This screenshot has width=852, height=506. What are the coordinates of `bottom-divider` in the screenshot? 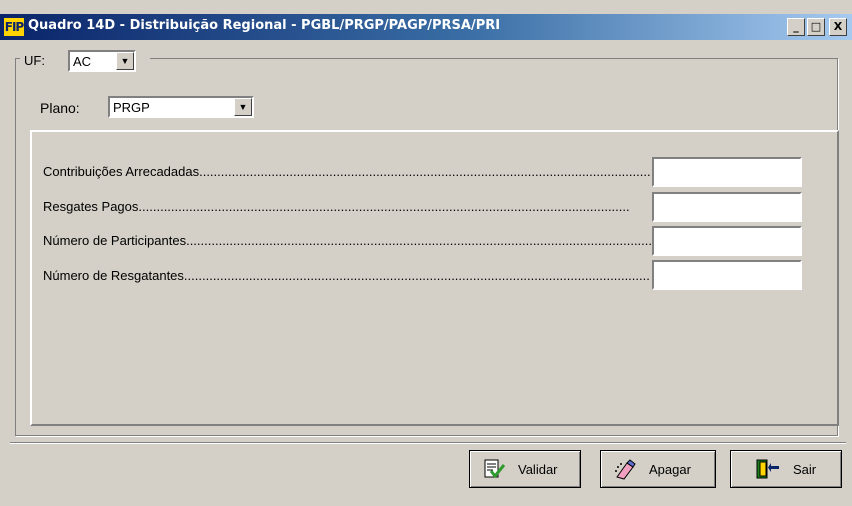 It's located at (428, 443).